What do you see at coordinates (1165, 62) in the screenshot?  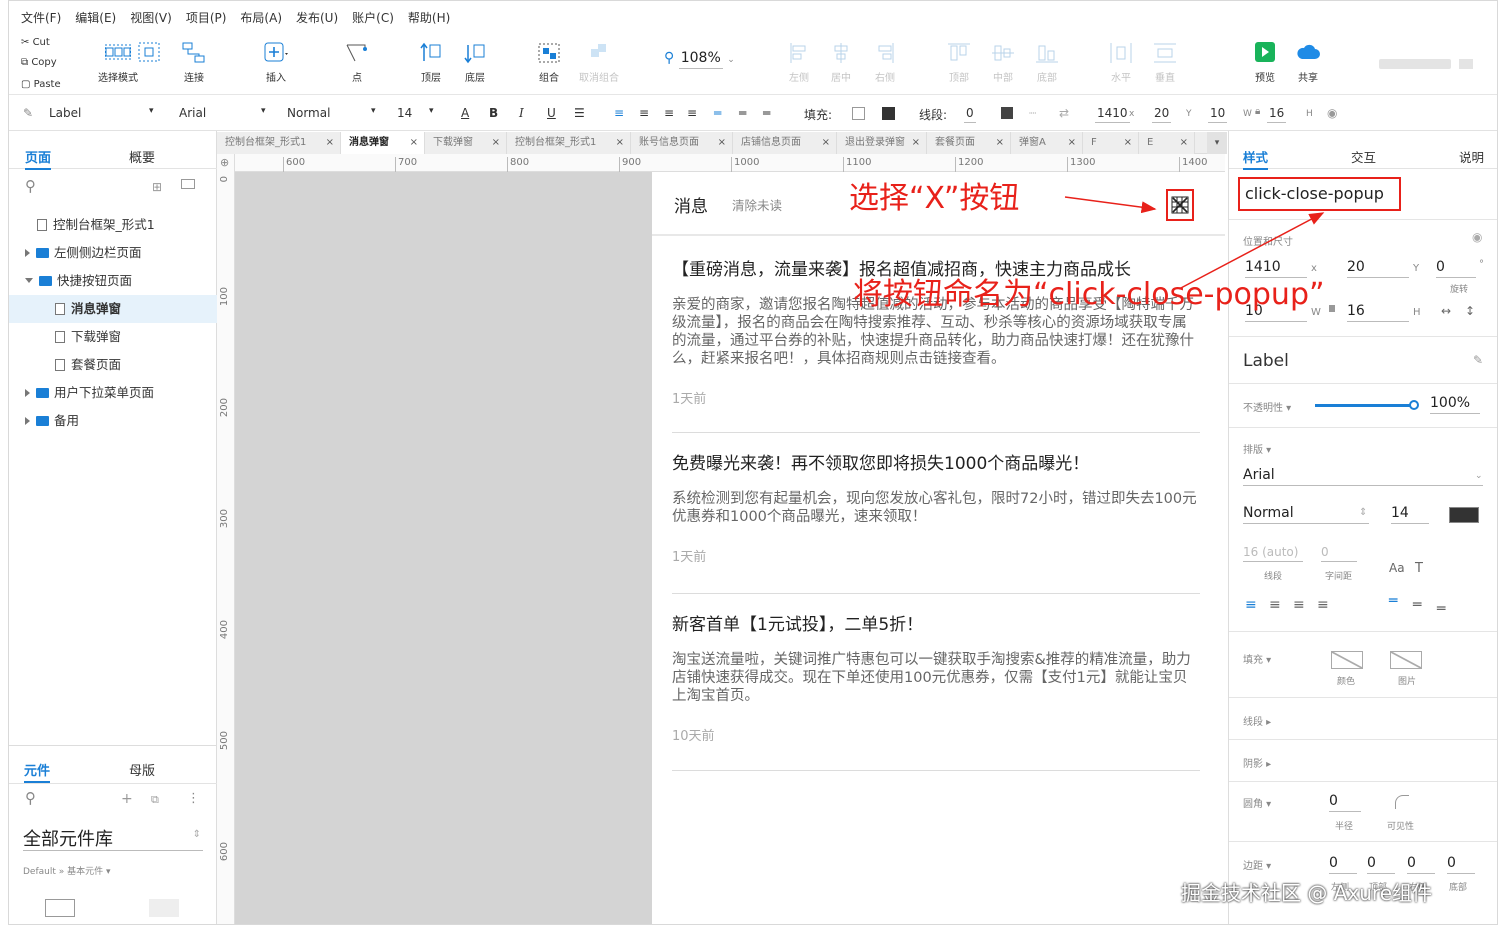 I see `distribute-vertical-button: 垂直` at bounding box center [1165, 62].